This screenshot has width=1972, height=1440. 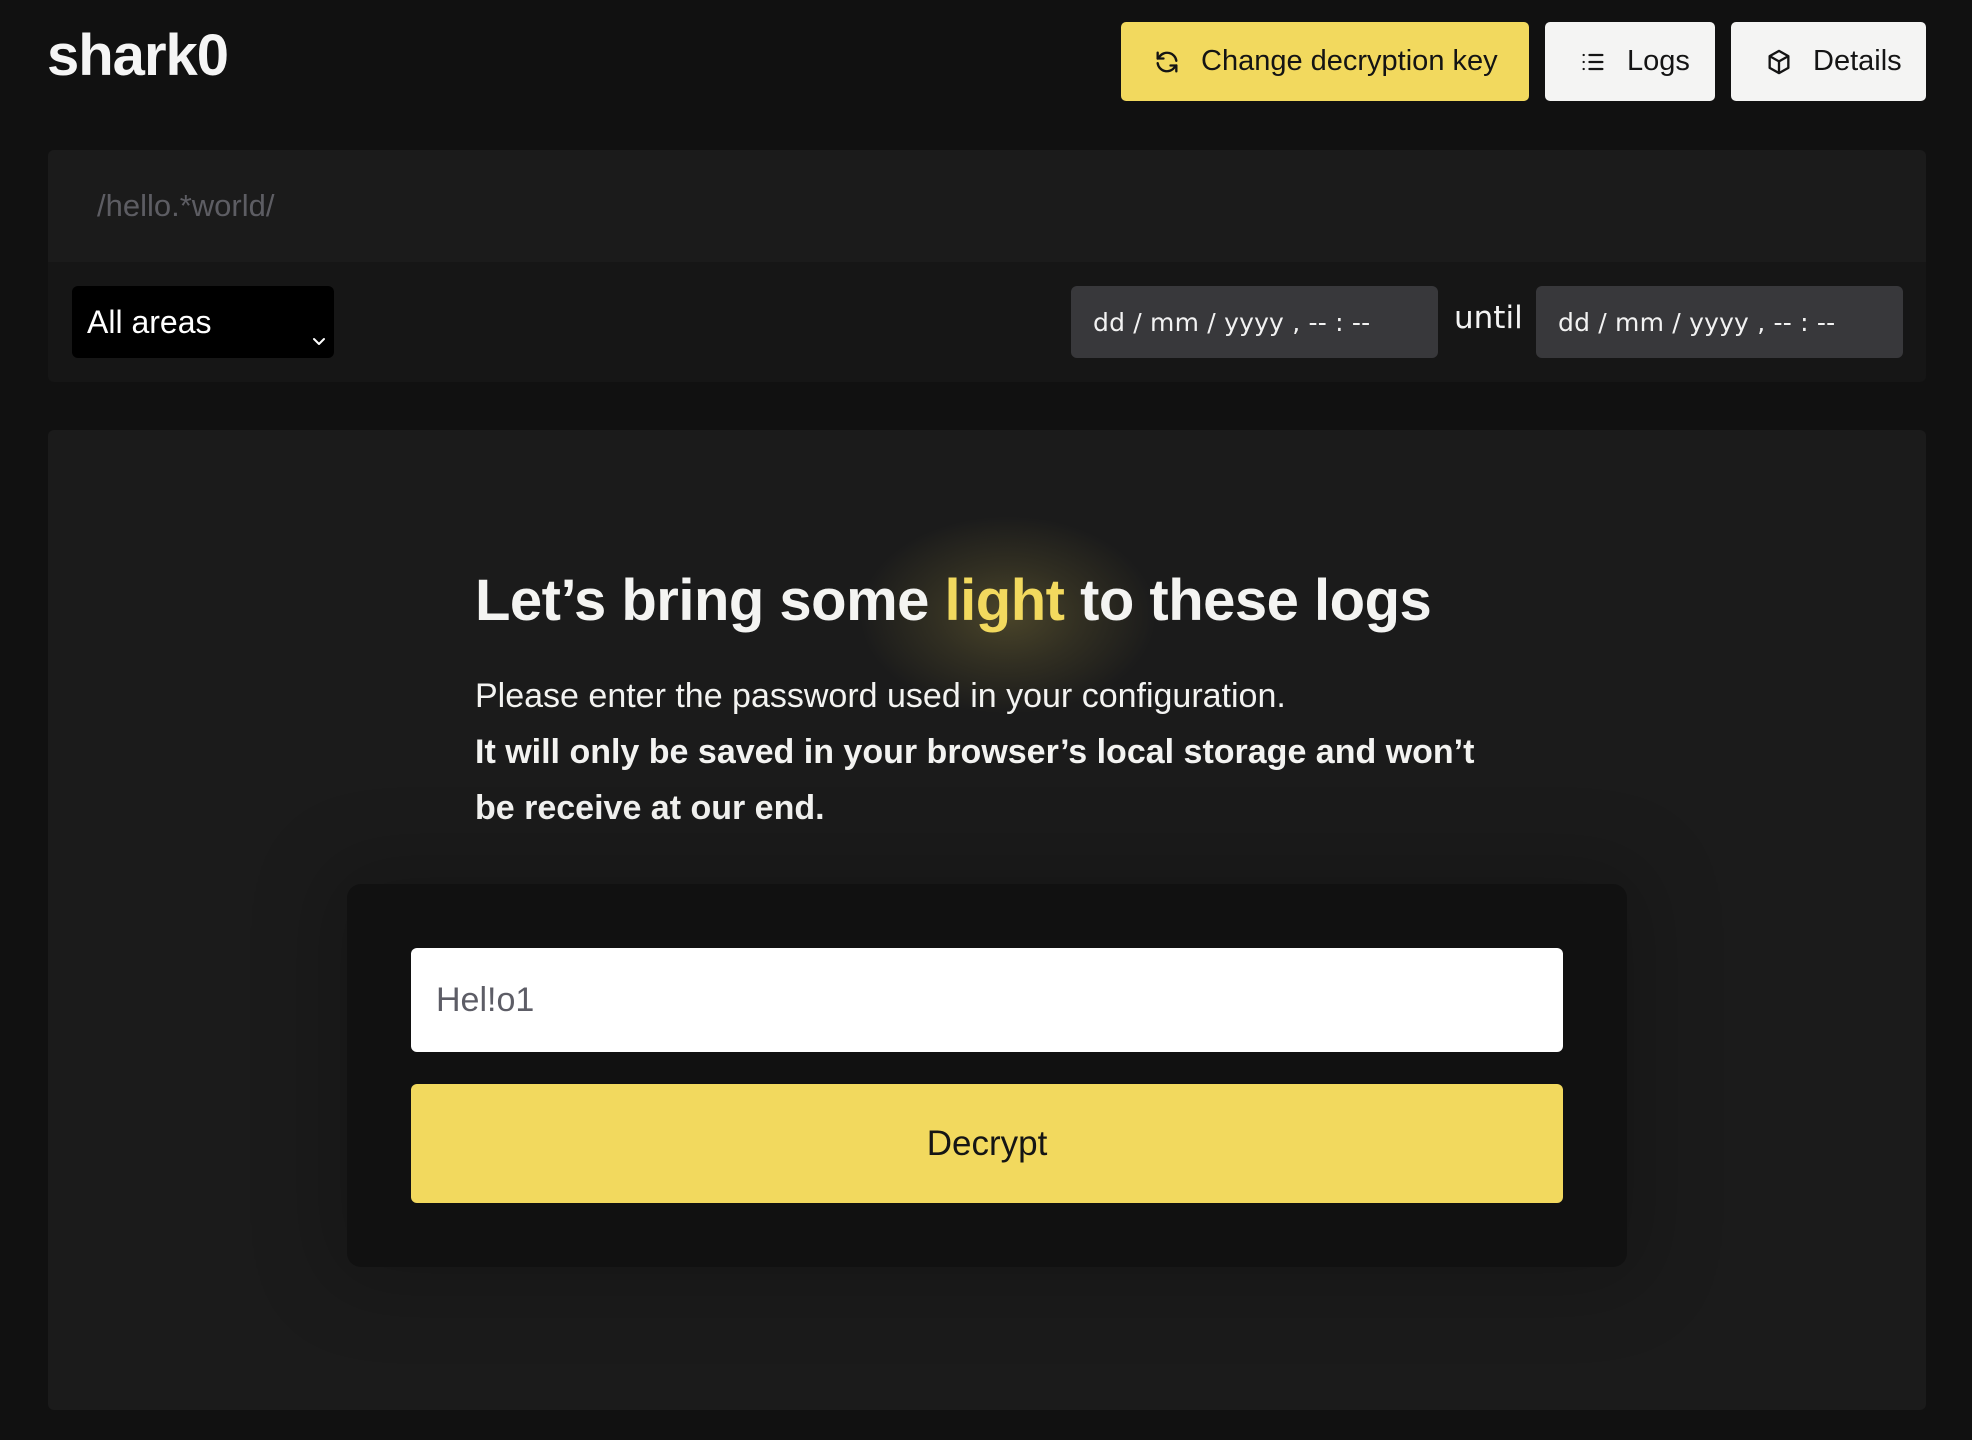 I want to click on chevron-down-icon, so click(x=319, y=331).